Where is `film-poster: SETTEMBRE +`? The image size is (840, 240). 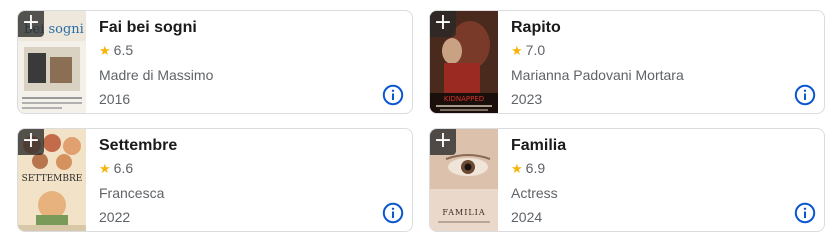 film-poster: SETTEMBRE + is located at coordinates (52, 180).